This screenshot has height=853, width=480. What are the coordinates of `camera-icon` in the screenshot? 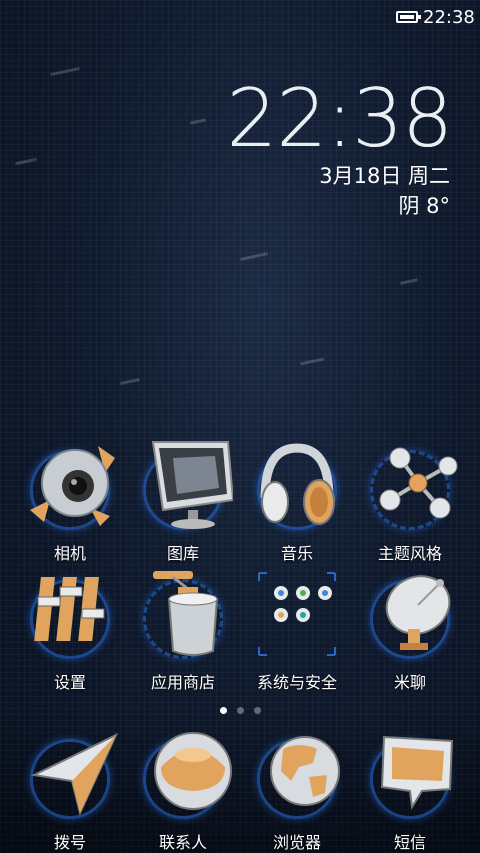 It's located at (70, 488).